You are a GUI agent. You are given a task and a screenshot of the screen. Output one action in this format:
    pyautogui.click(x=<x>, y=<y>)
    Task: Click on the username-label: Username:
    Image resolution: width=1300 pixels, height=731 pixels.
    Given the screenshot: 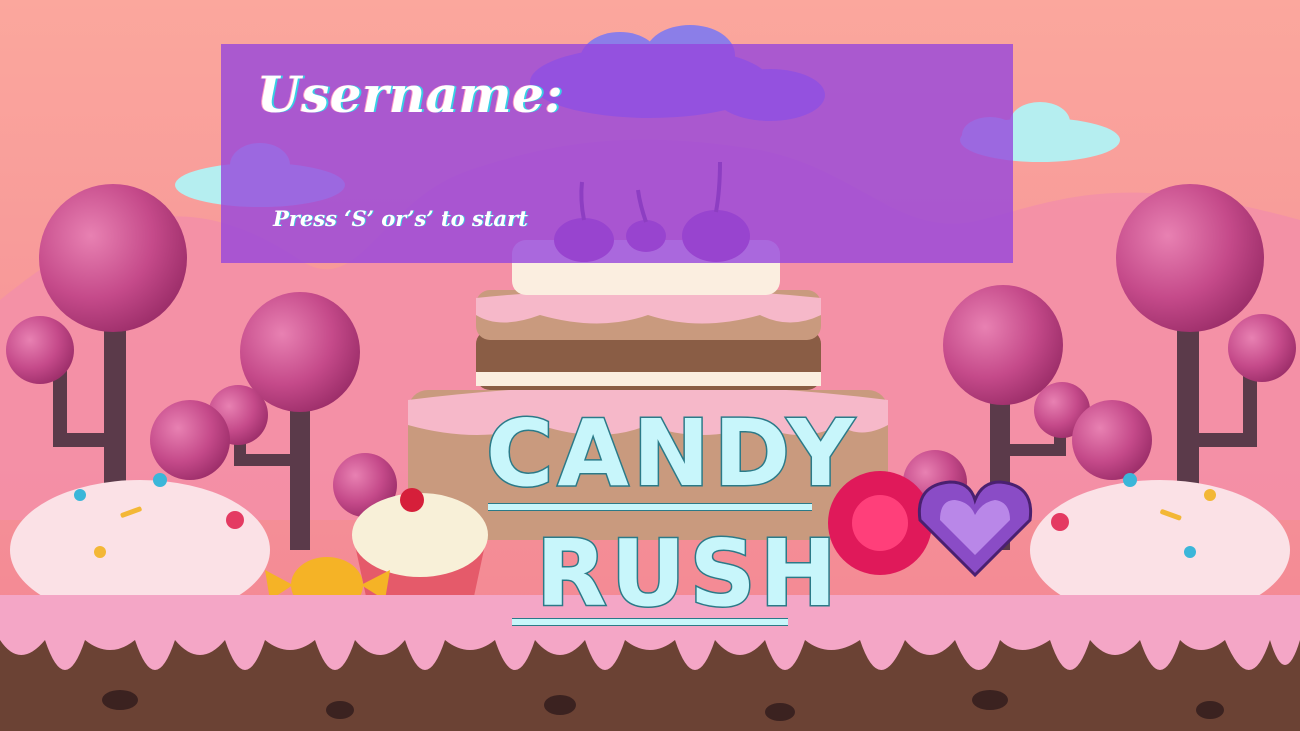 What is the action you would take?
    pyautogui.click(x=410, y=94)
    